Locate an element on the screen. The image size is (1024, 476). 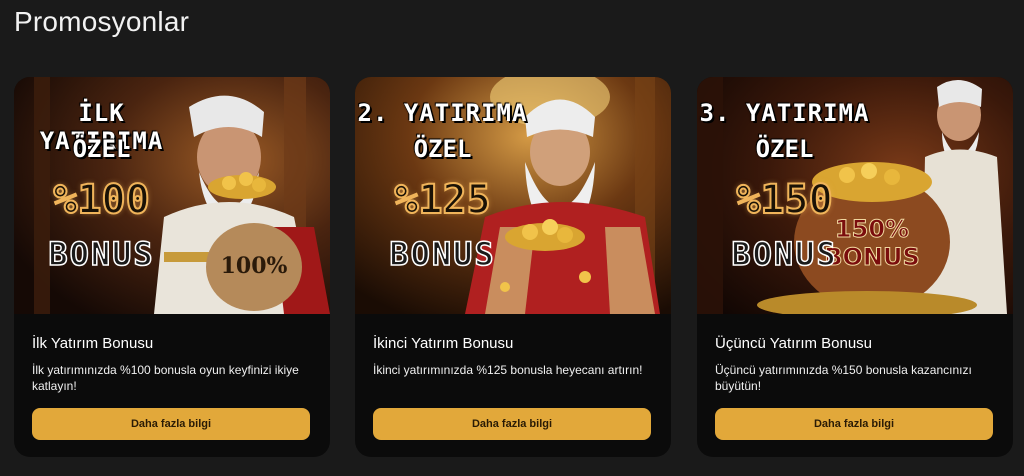
banner-percent: %125 is located at coordinates (442, 200).